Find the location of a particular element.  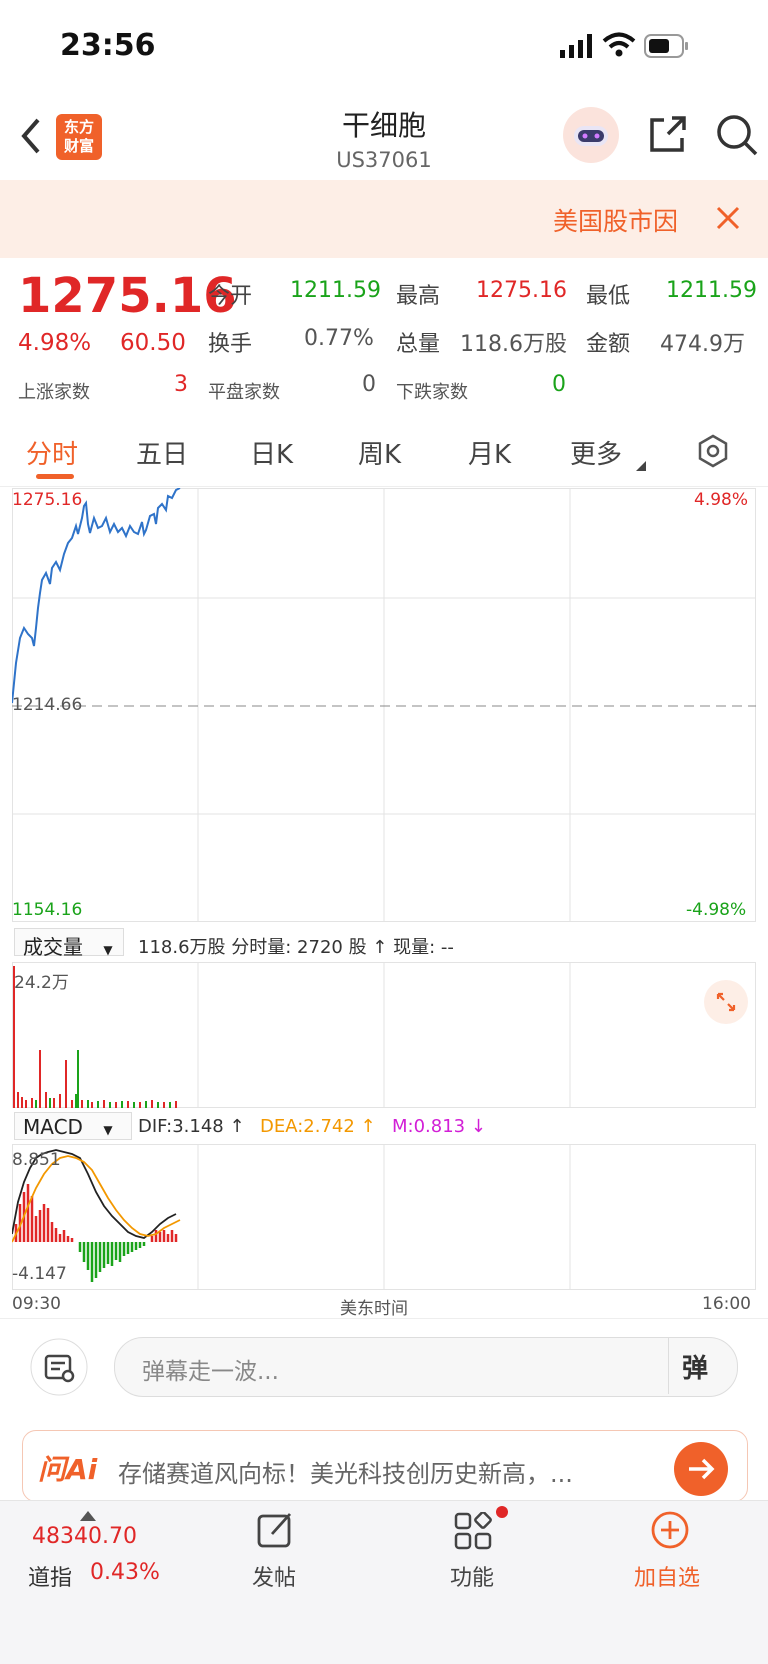

danmu-toggle-label: 弹 is located at coordinates (695, 1369).